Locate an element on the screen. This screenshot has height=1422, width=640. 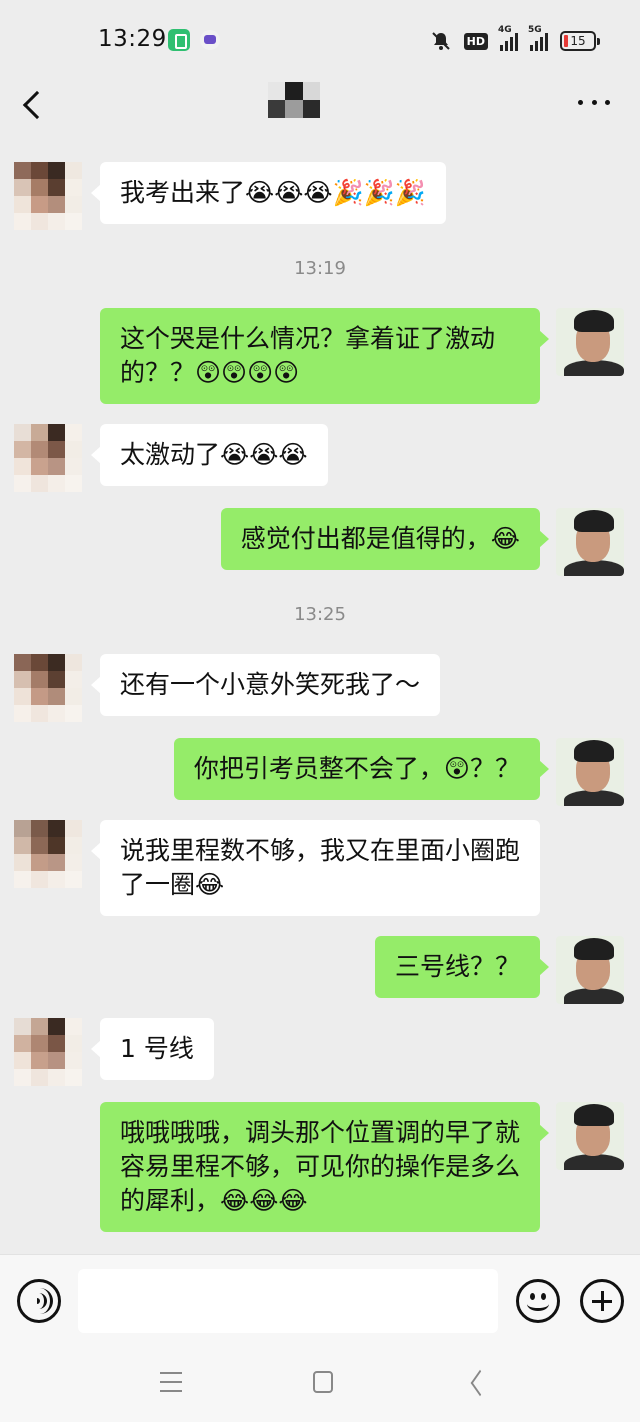
message-bubble-incoming: 我考出来了😭😭😭🎉🎉🎉 is located at coordinates (268, 193).